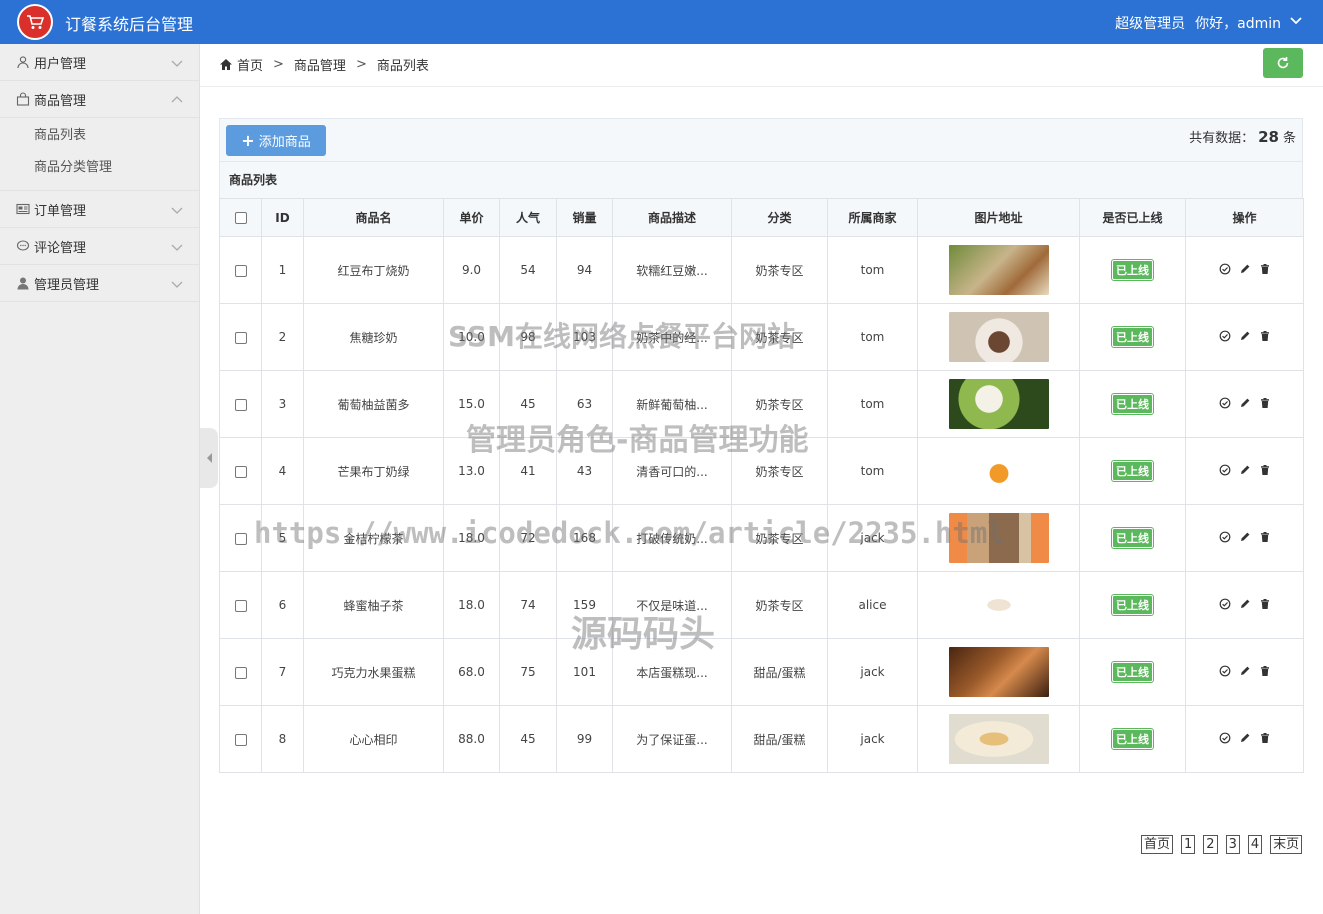 This screenshot has width=1323, height=914. Describe the element at coordinates (1150, 24) in the screenshot. I see `user-role: 超级管理员` at that location.